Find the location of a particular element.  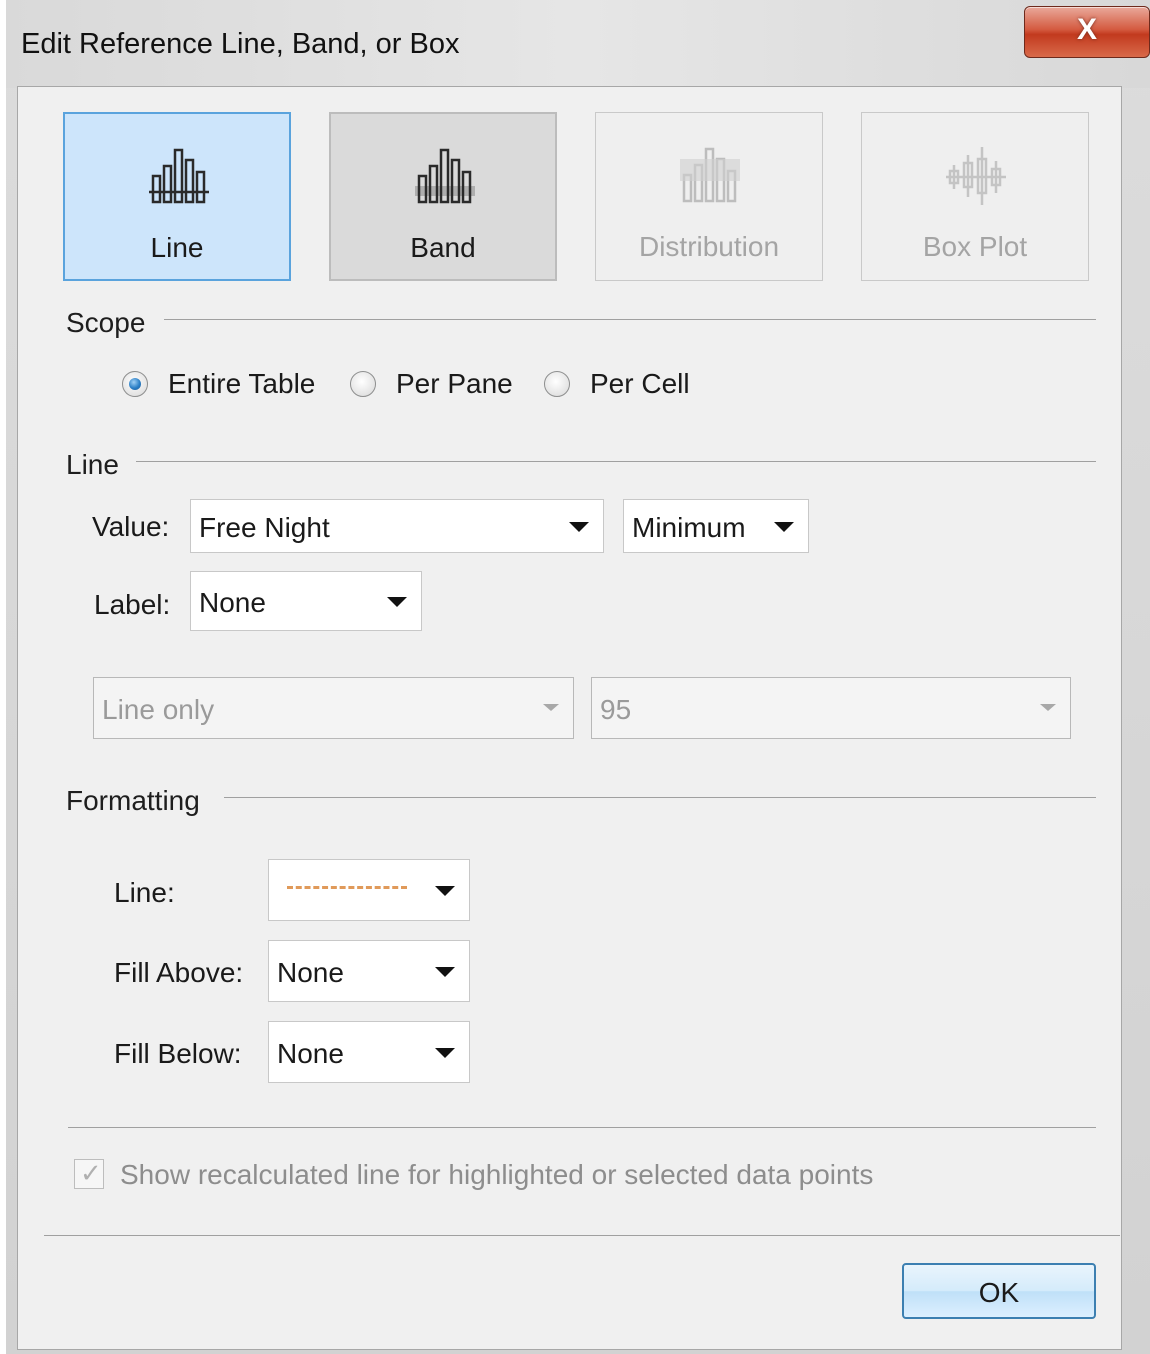

band-type-button: Band is located at coordinates (443, 196).